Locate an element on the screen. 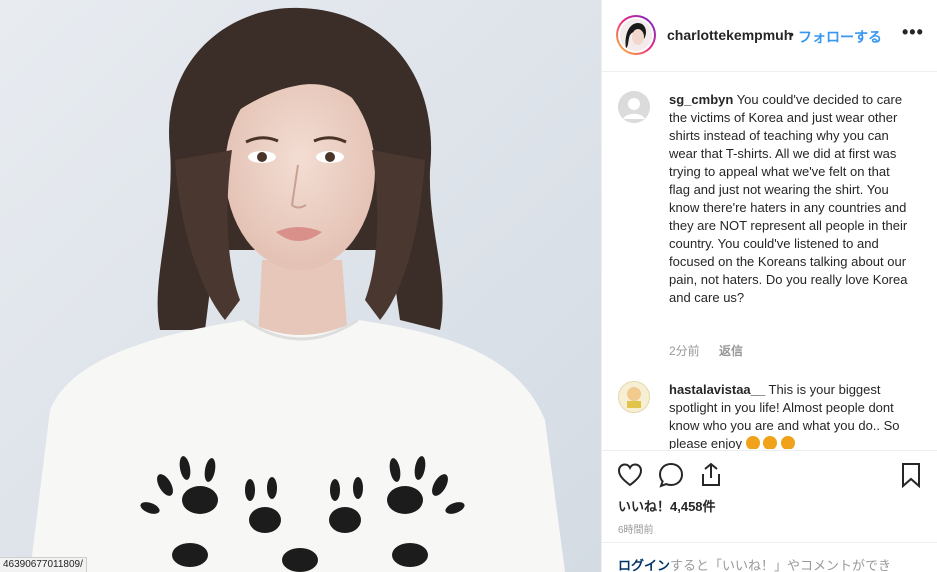  heart-icon is located at coordinates (630, 475).